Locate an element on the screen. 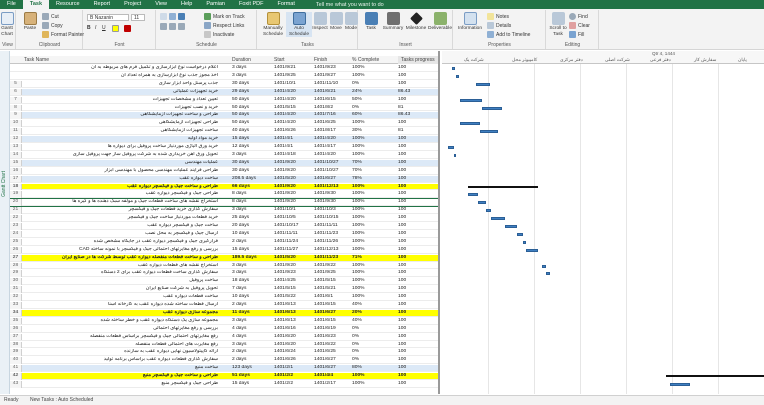  duration-cell: 7 days is located at coordinates (249, 289).